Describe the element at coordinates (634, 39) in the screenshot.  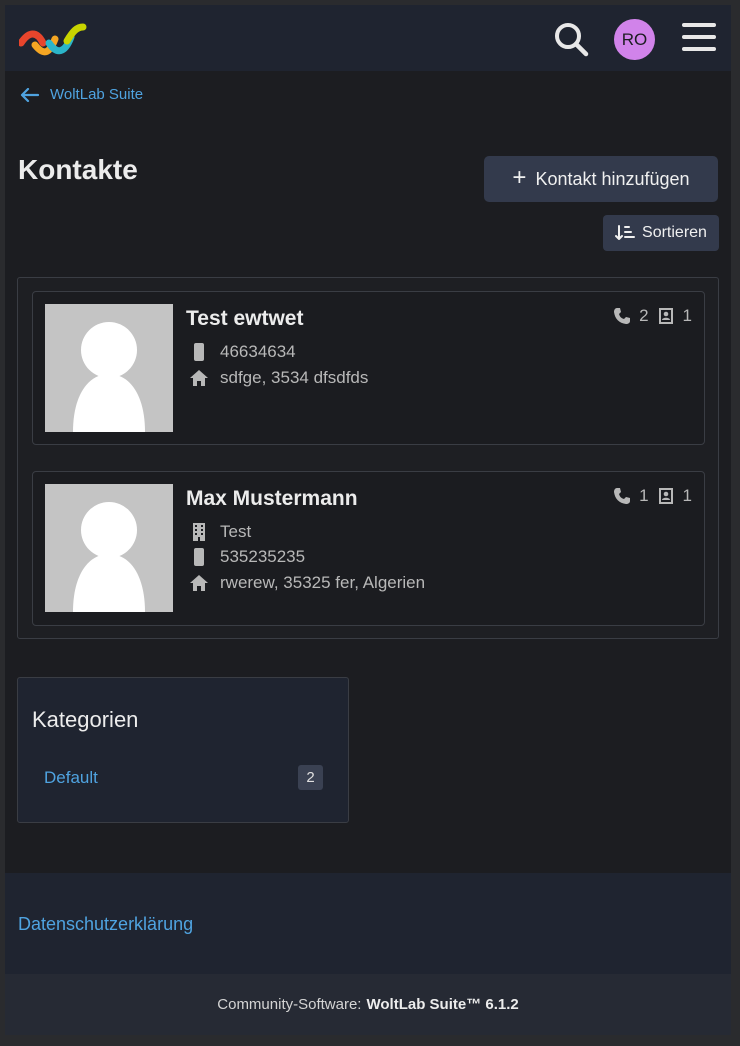
I see `user-avatar: RO` at that location.